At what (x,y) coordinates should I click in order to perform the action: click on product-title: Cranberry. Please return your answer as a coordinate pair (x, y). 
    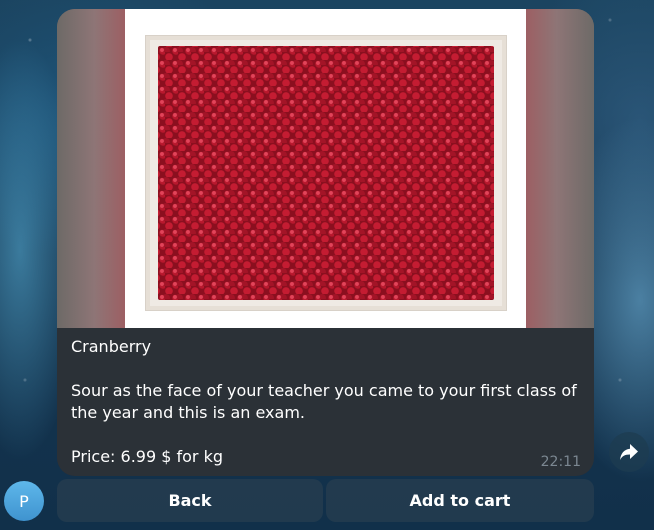
    Looking at the image, I should click on (111, 346).